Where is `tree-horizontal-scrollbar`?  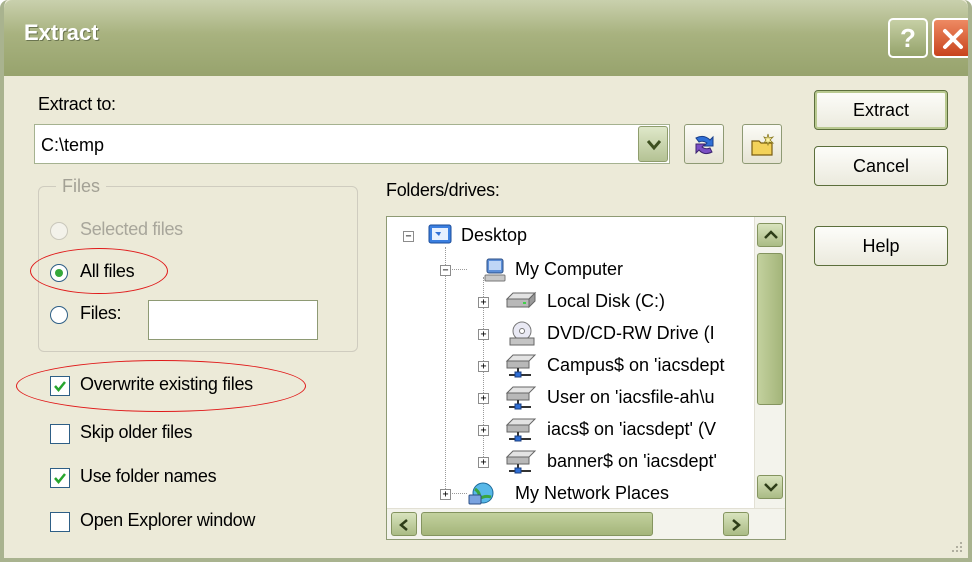 tree-horizontal-scrollbar is located at coordinates (586, 523).